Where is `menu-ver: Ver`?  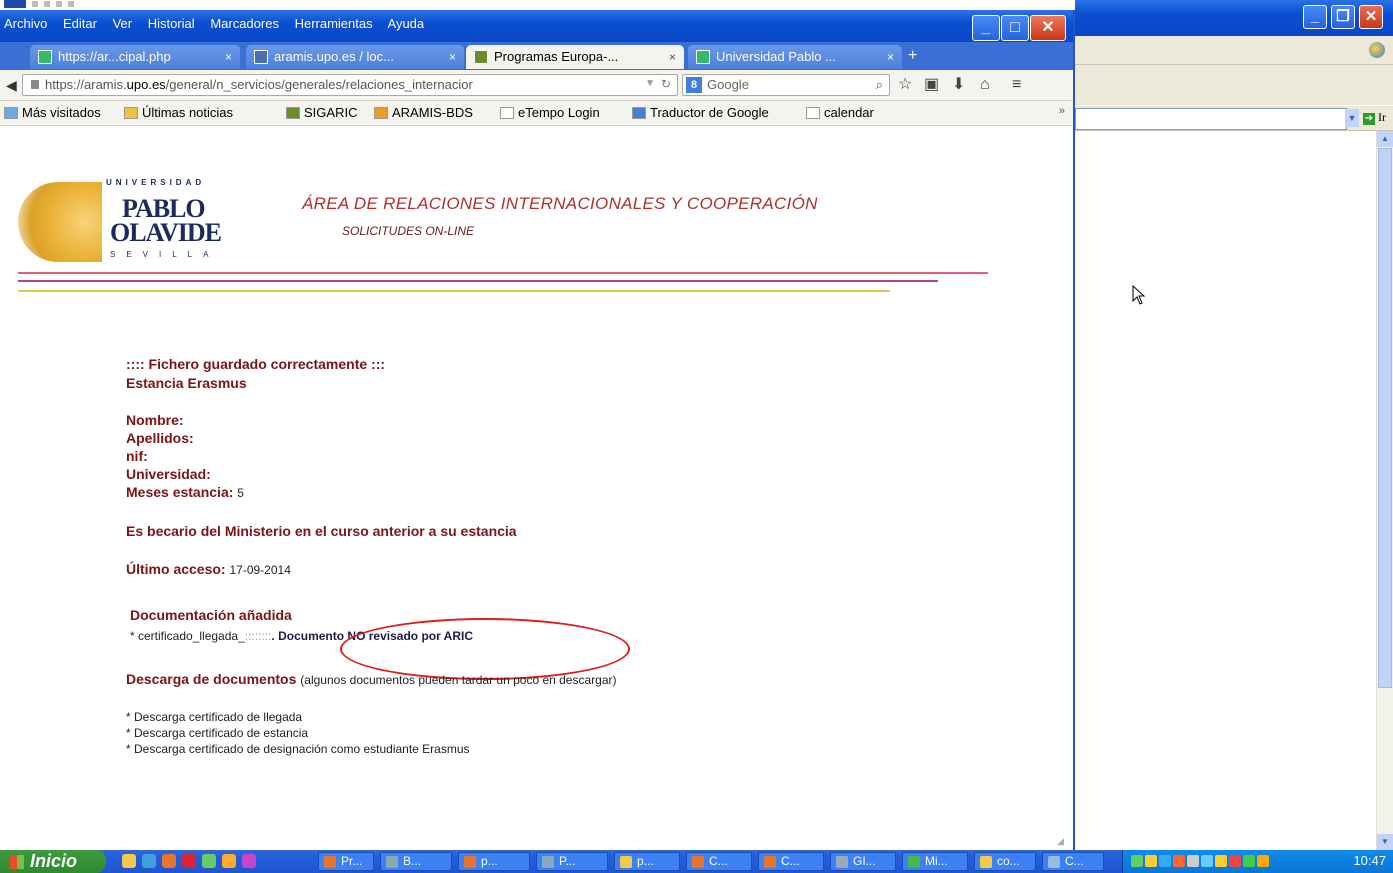
menu-ver: Ver is located at coordinates (123, 23).